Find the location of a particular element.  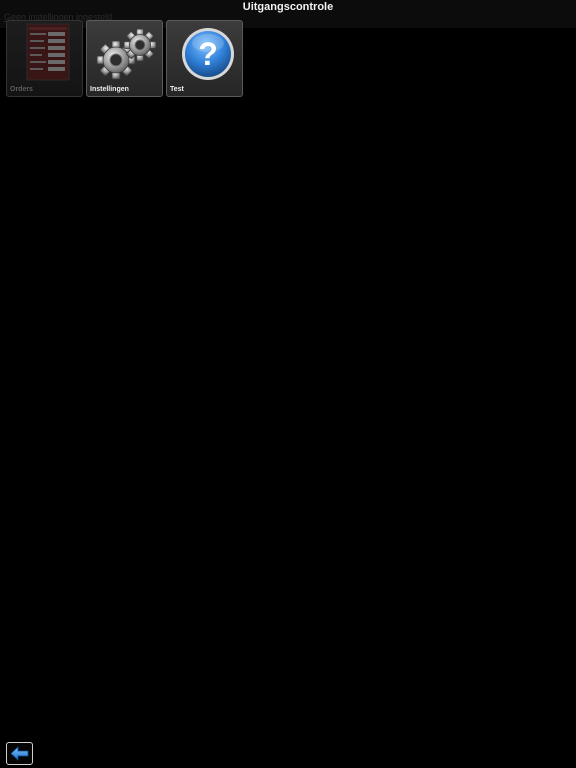

tile-orders: Orders is located at coordinates (44, 58).